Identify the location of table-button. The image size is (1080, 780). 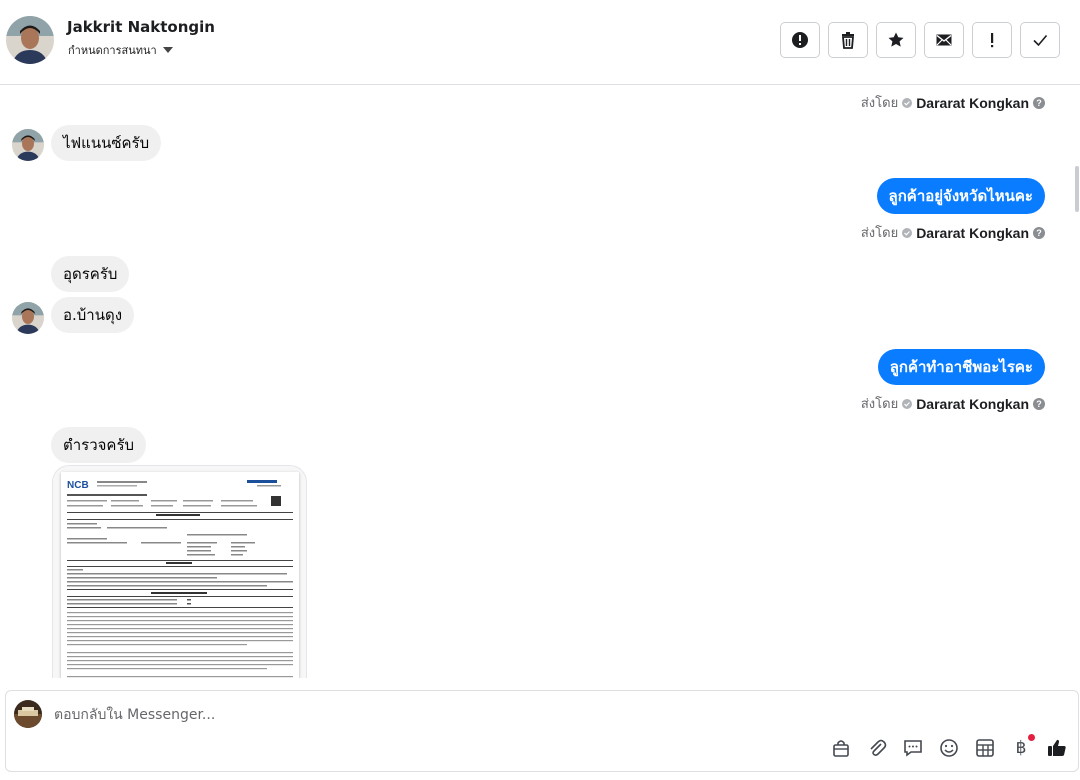
(985, 748).